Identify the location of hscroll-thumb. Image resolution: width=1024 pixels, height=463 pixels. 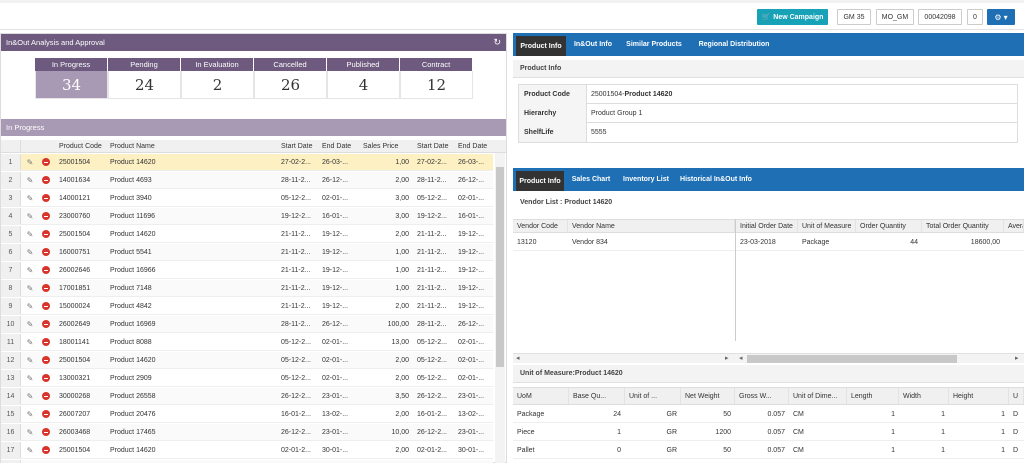
(852, 359).